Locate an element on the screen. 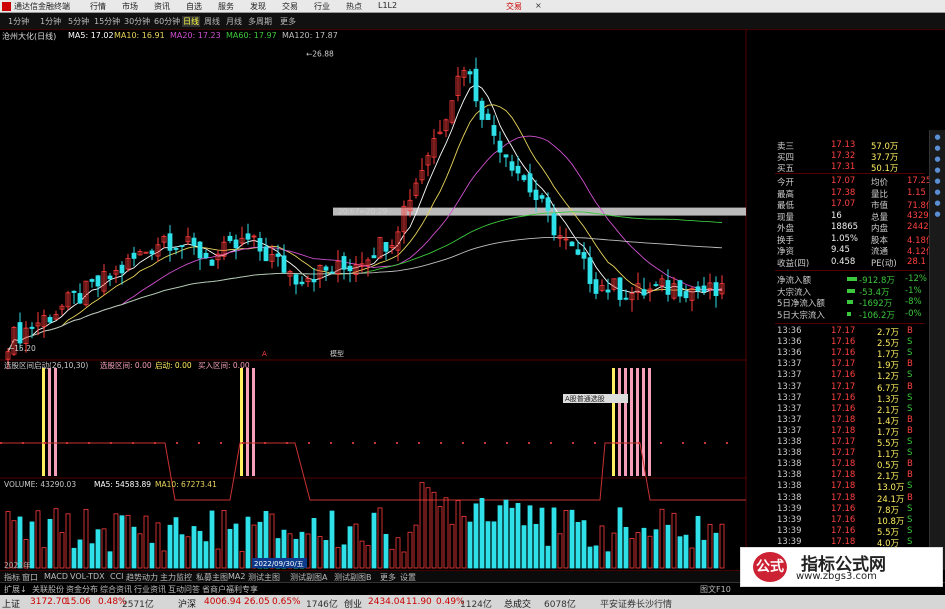 Image resolution: width=945 pixels, height=609 pixels. period-weekly: 周线 is located at coordinates (212, 21).